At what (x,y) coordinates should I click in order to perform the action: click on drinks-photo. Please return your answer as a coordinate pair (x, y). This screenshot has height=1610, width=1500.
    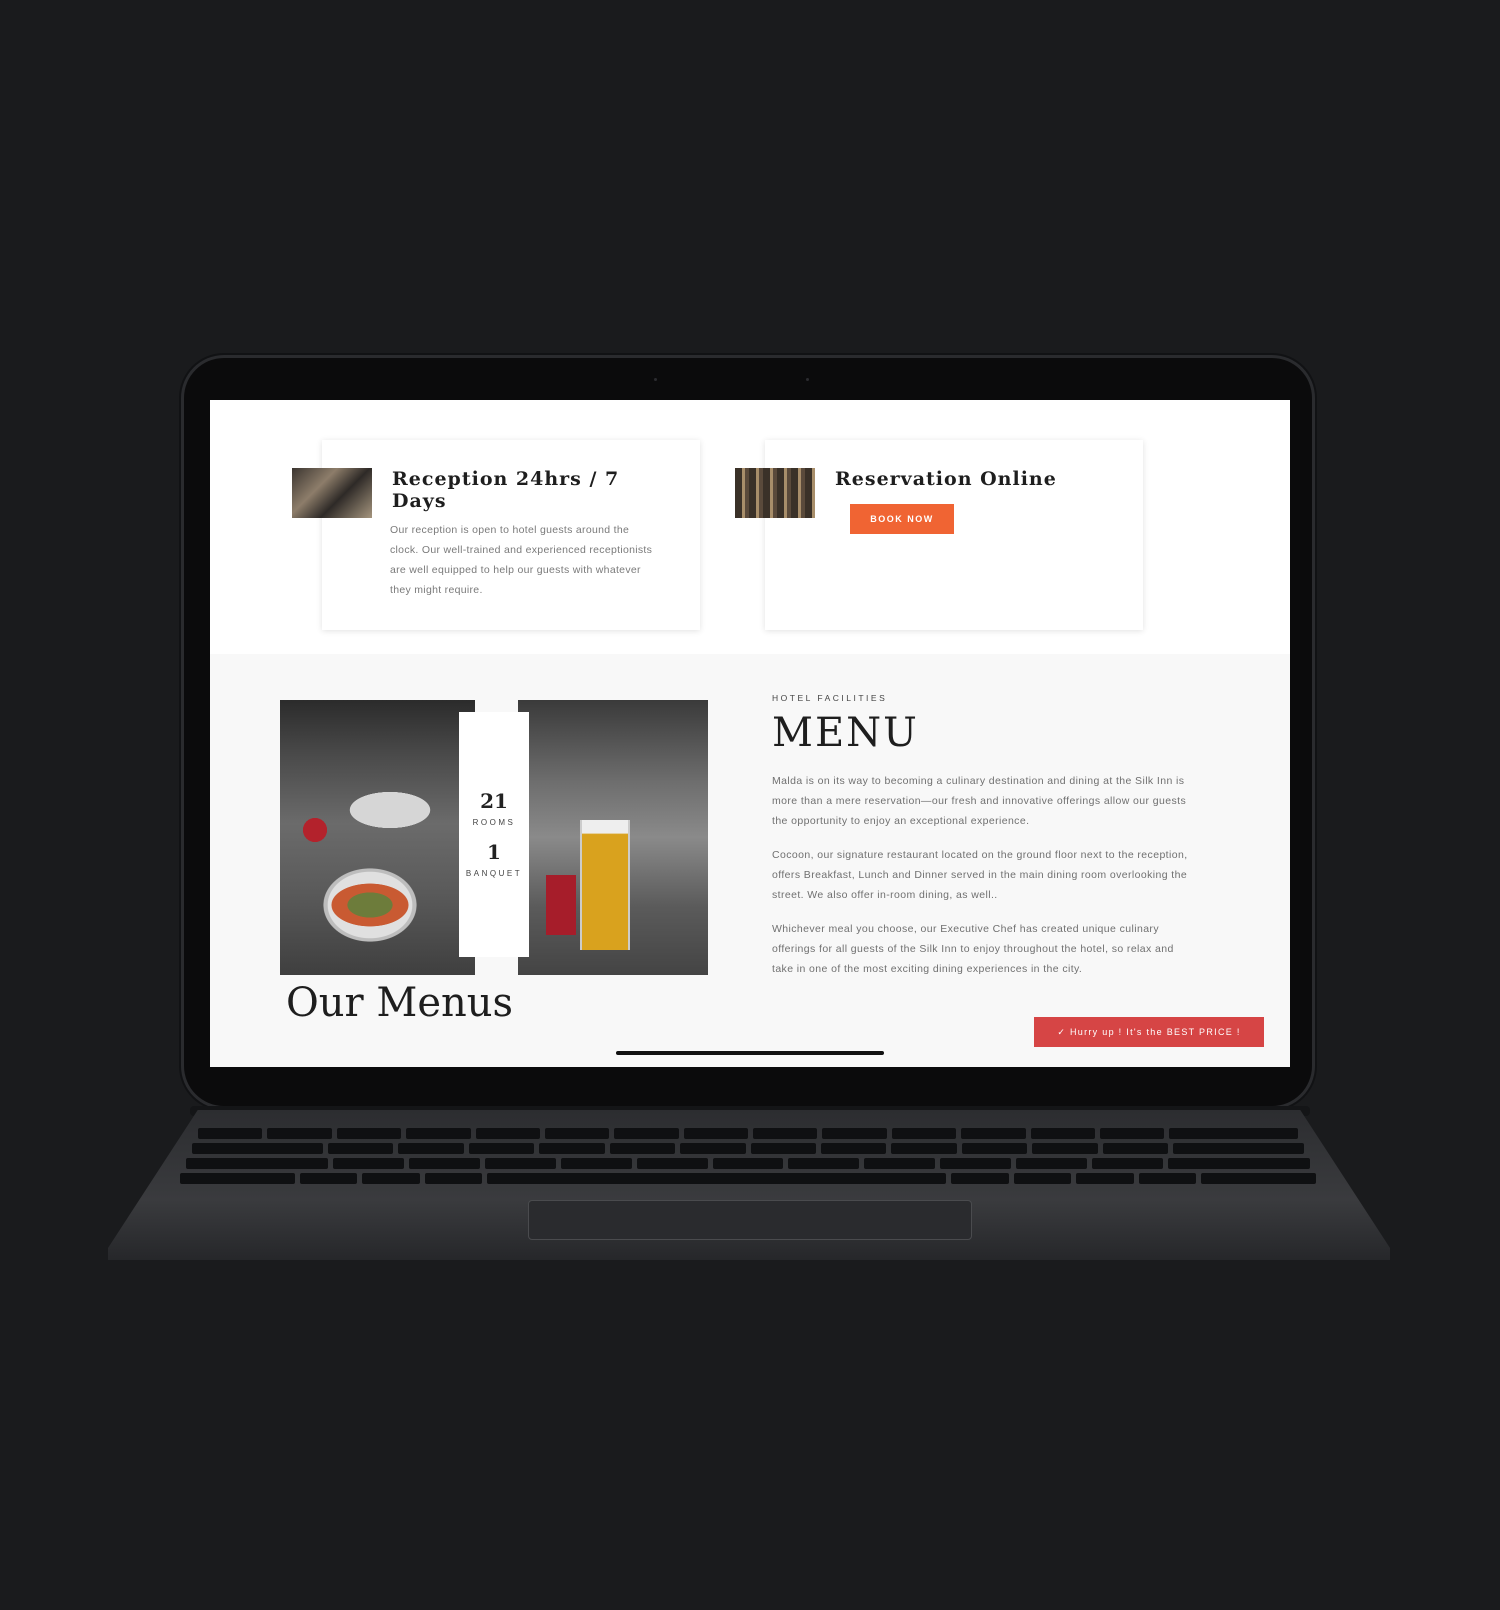
    Looking at the image, I should click on (613, 837).